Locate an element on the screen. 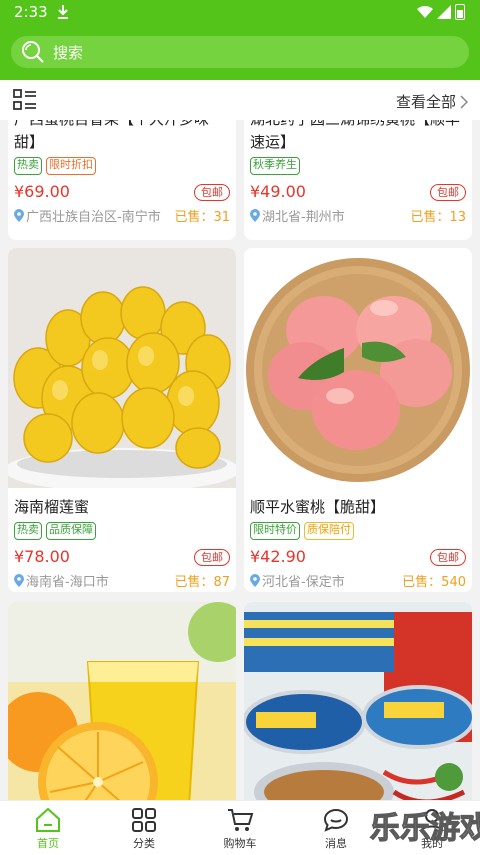 This screenshot has width=480, height=855. product-sold-count: 已售：13 is located at coordinates (438, 217).